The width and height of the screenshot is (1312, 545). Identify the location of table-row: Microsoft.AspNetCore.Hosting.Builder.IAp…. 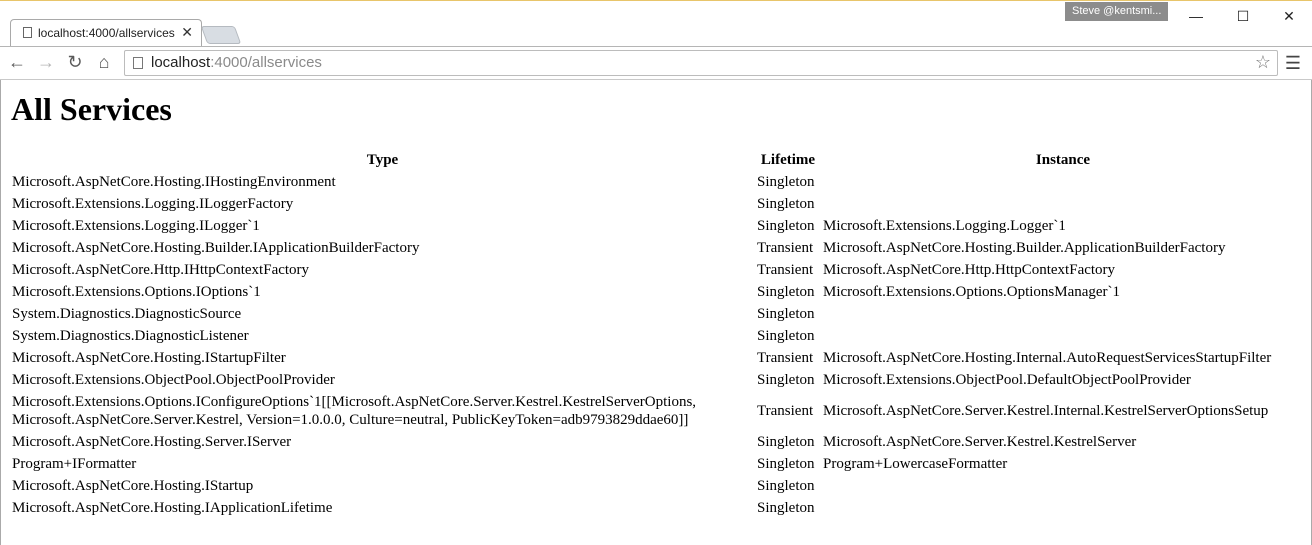
(657, 248).